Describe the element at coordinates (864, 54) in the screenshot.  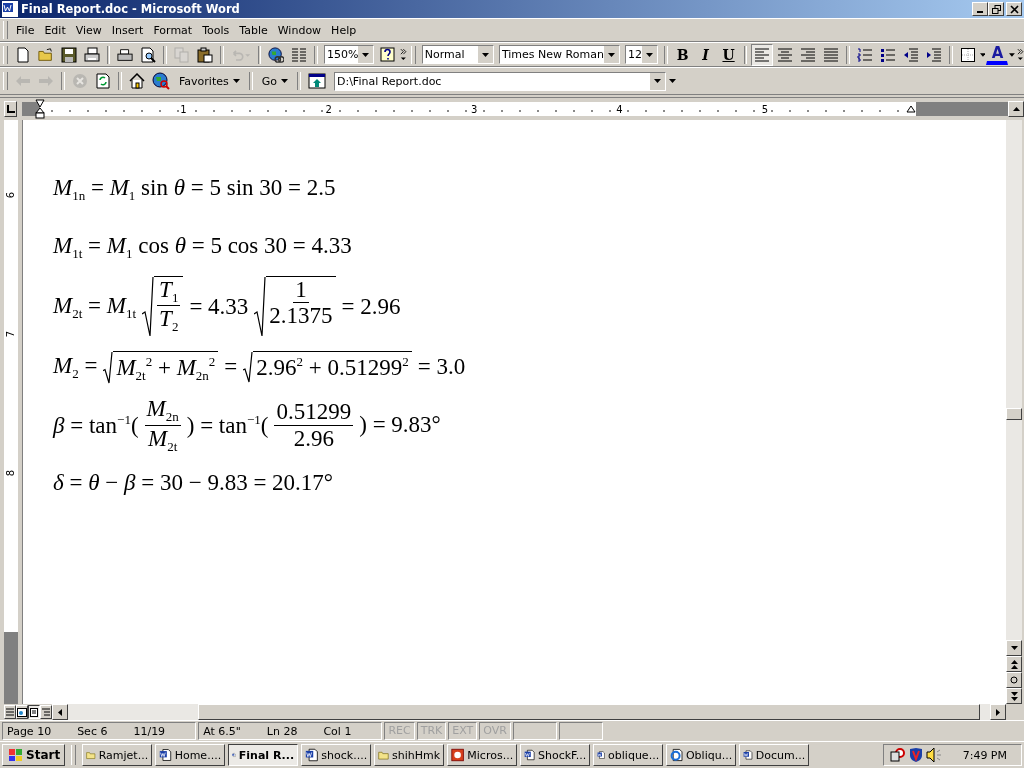
I see `numbered-list-icon` at that location.